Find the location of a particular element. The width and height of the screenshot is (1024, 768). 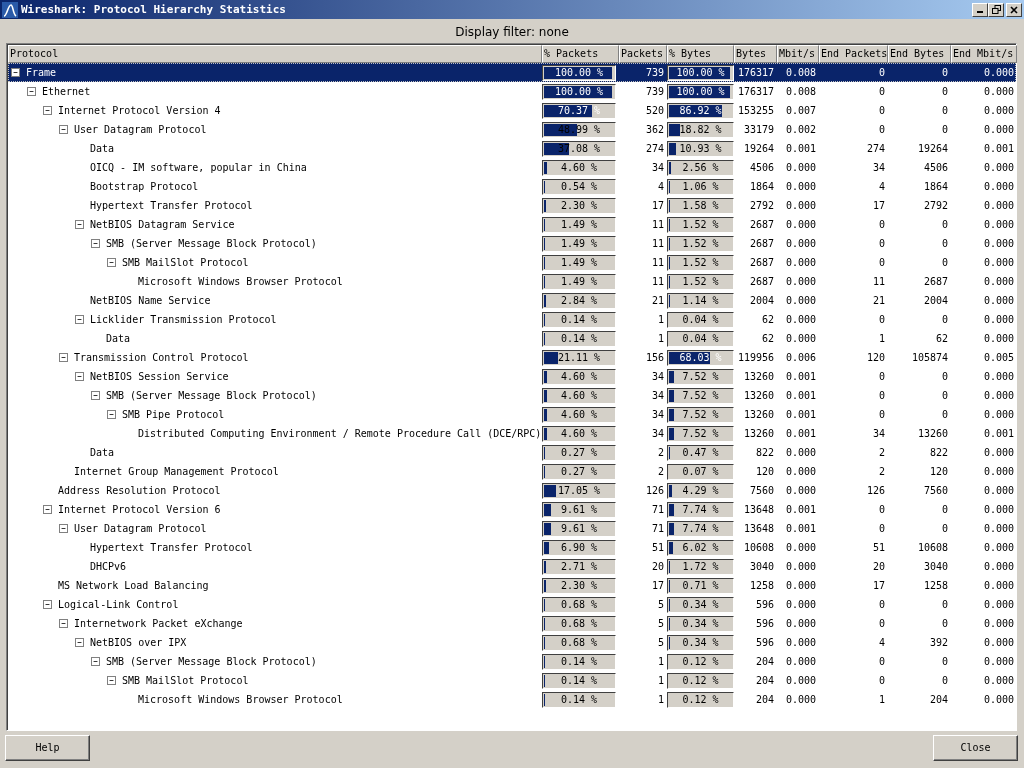

table-cell-text: 0.001 is located at coordinates (800, 376).